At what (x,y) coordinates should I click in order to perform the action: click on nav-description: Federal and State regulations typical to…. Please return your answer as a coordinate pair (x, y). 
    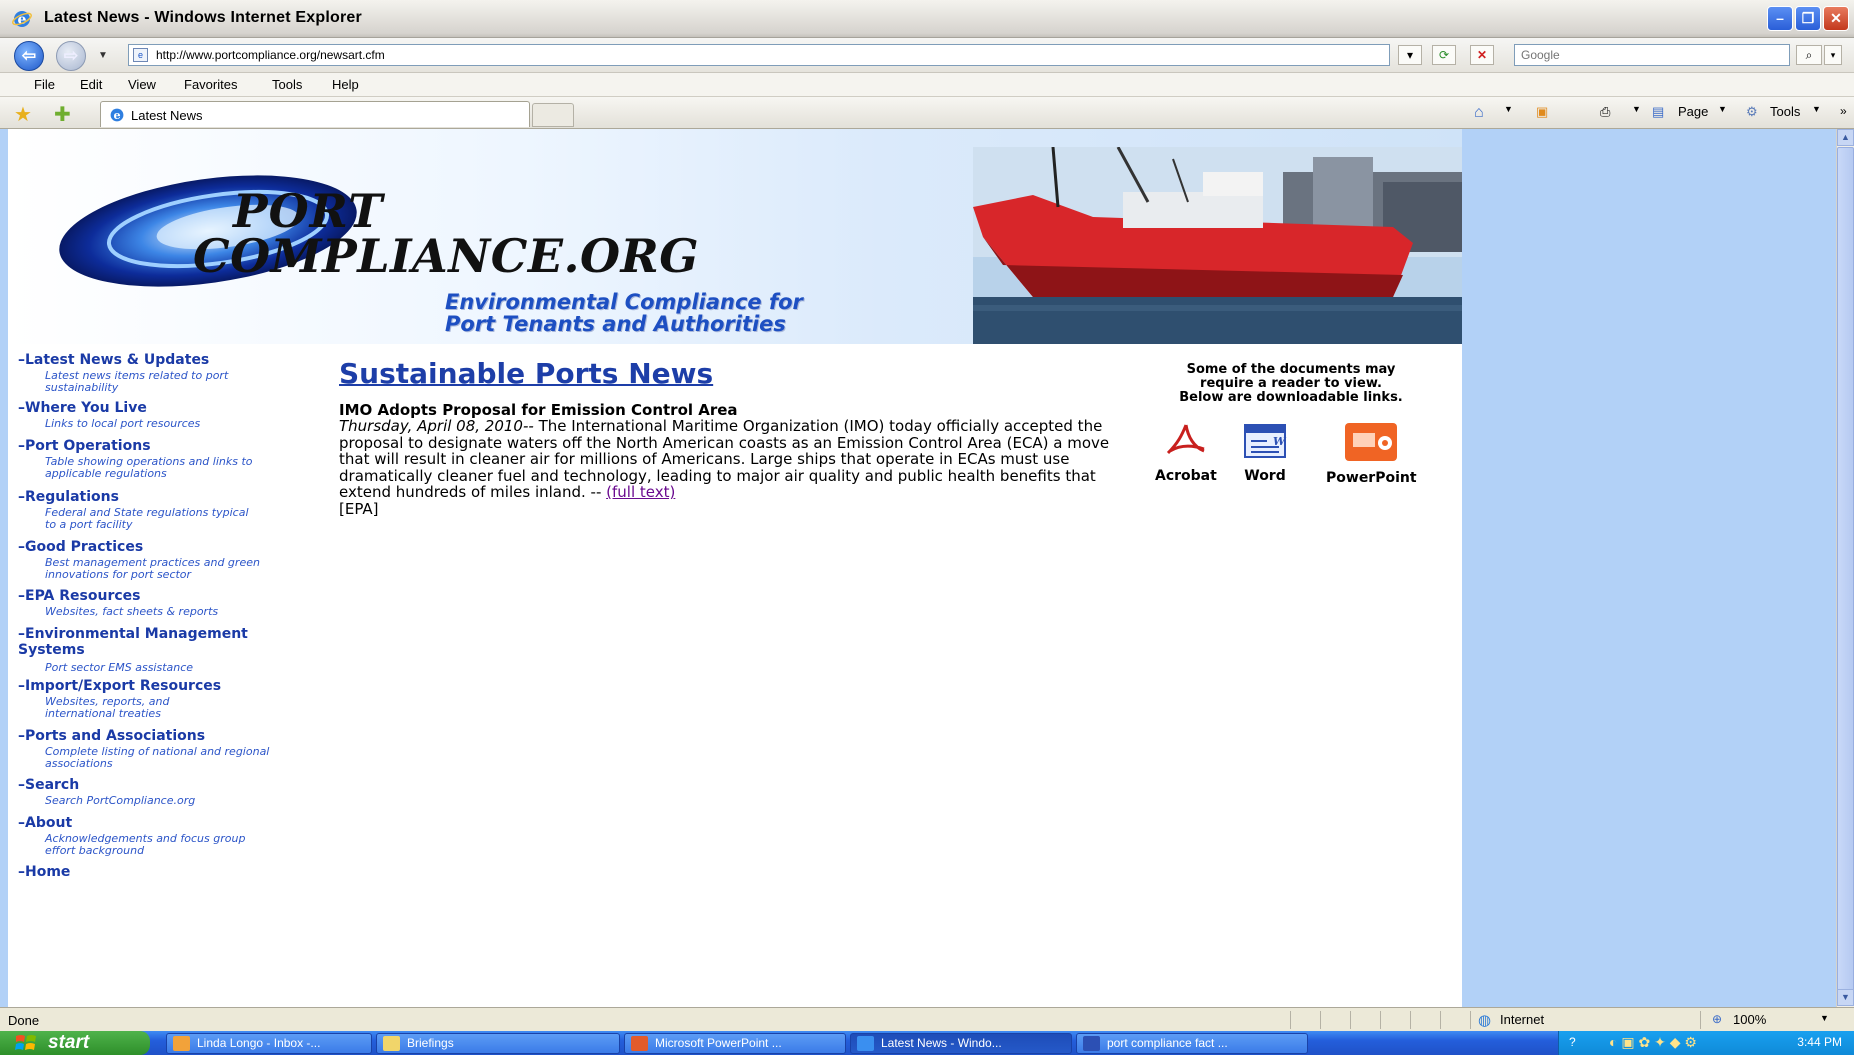
    Looking at the image, I should click on (150, 519).